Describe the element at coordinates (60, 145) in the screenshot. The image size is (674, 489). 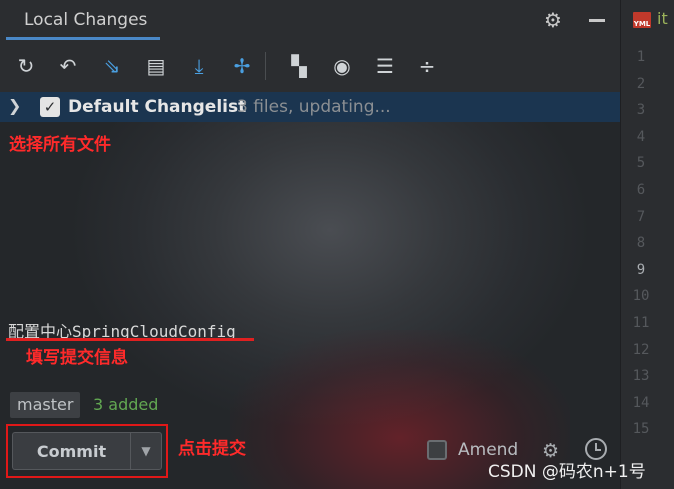
I see `annotation-select-all: 选择所有文件` at that location.